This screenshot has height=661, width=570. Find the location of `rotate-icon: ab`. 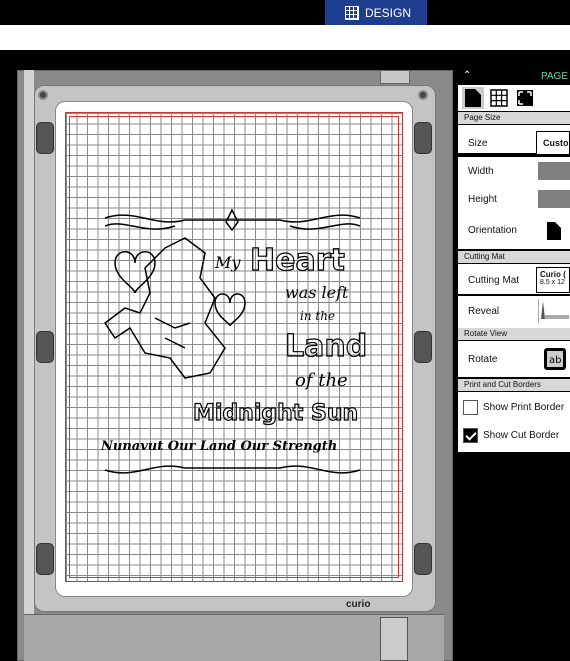

rotate-icon: ab is located at coordinates (555, 359).